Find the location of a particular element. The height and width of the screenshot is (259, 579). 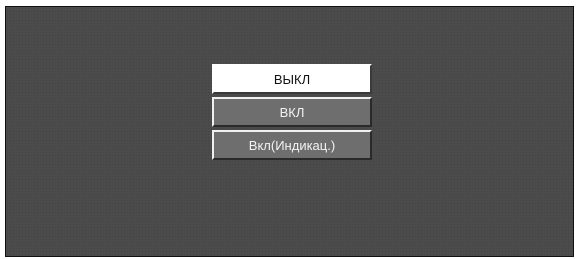

option-menu: ВЫКЛ ВКЛ Вкл(Индикац.) is located at coordinates (292, 113).